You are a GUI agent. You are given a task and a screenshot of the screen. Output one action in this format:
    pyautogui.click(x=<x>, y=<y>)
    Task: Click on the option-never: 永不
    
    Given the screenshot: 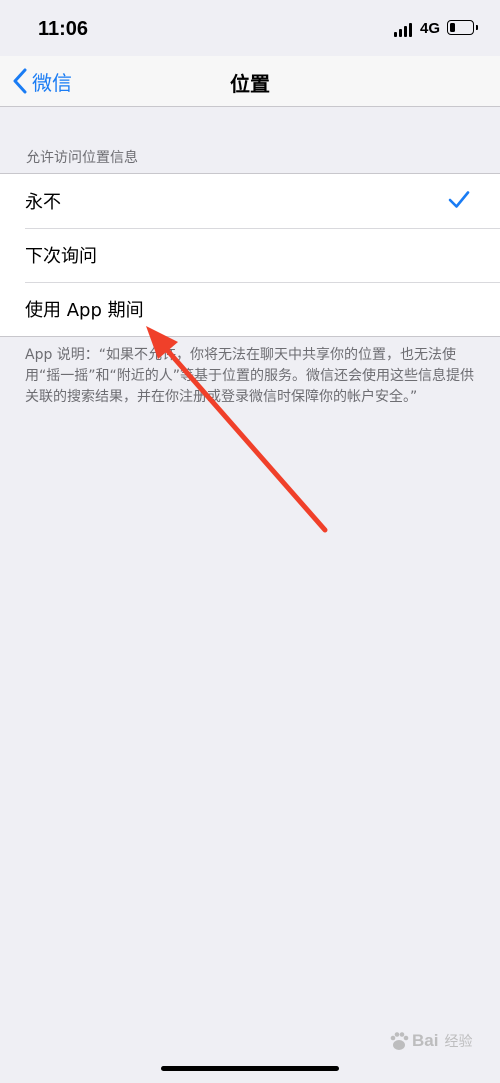 What is the action you would take?
    pyautogui.click(x=250, y=201)
    